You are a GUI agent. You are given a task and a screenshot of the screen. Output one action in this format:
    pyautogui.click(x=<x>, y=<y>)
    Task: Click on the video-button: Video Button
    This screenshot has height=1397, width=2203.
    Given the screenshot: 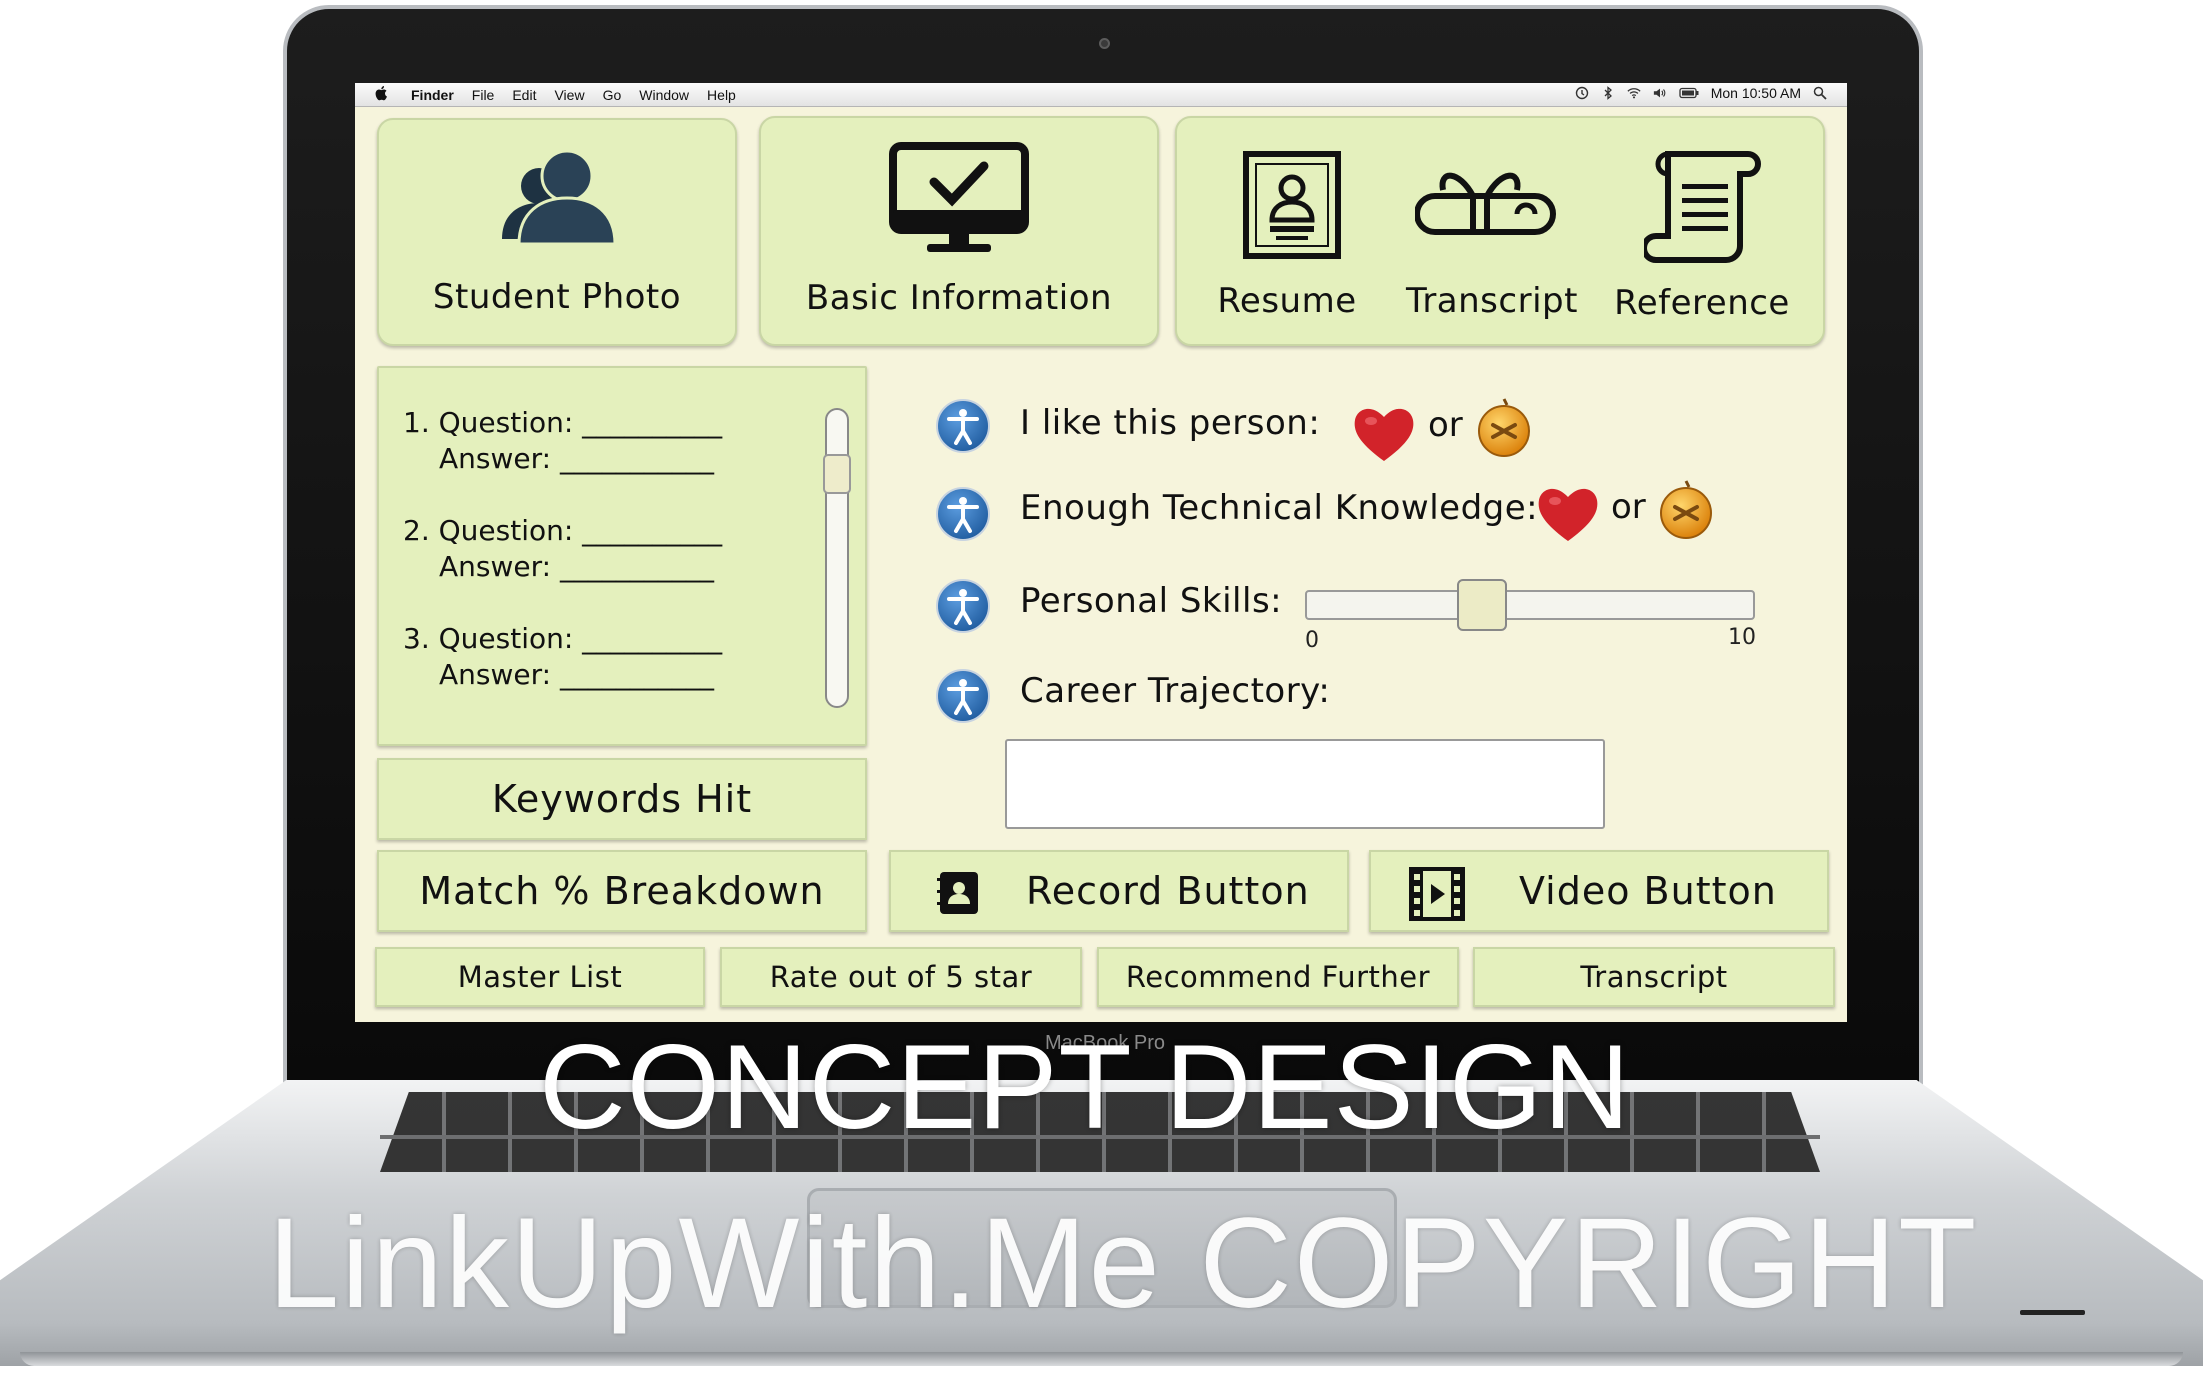 What is the action you would take?
    pyautogui.click(x=1599, y=891)
    